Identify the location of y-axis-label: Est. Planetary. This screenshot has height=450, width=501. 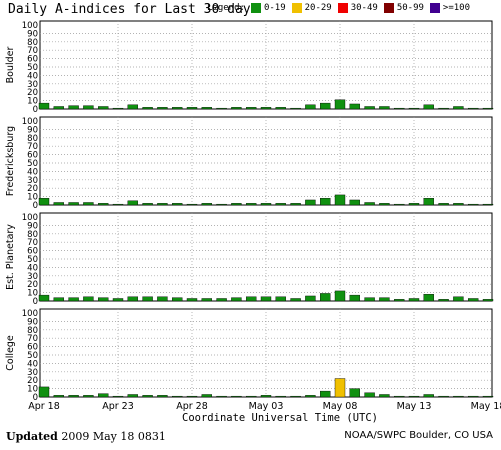
(10, 257).